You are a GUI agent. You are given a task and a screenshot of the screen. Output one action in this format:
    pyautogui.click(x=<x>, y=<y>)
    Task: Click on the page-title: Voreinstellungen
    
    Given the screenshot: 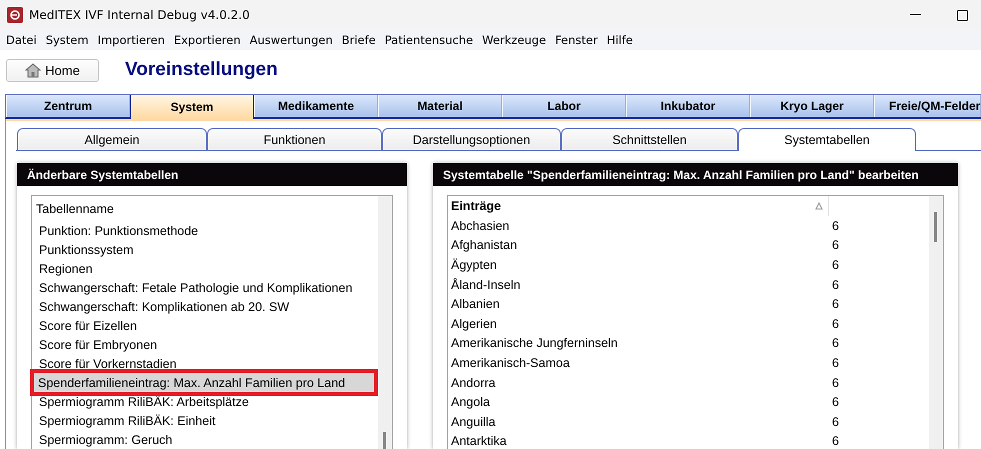 What is the action you would take?
    pyautogui.click(x=201, y=70)
    